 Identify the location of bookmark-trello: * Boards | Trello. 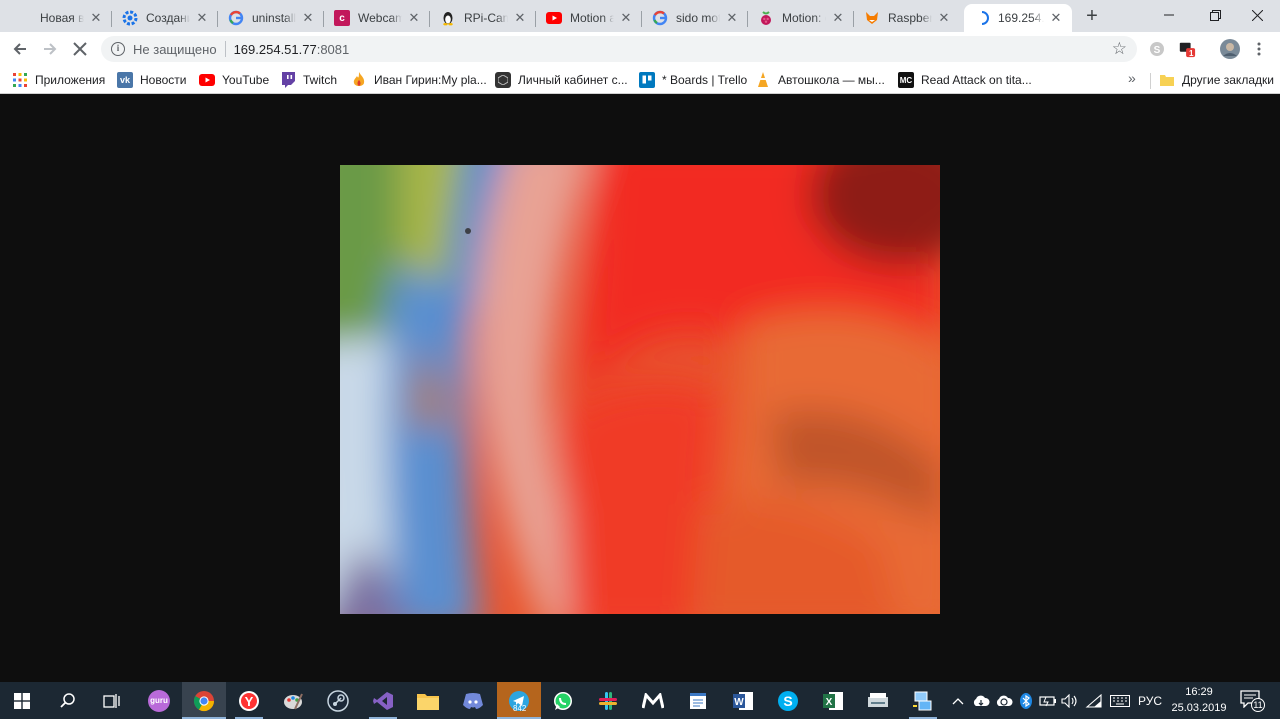
(693, 80).